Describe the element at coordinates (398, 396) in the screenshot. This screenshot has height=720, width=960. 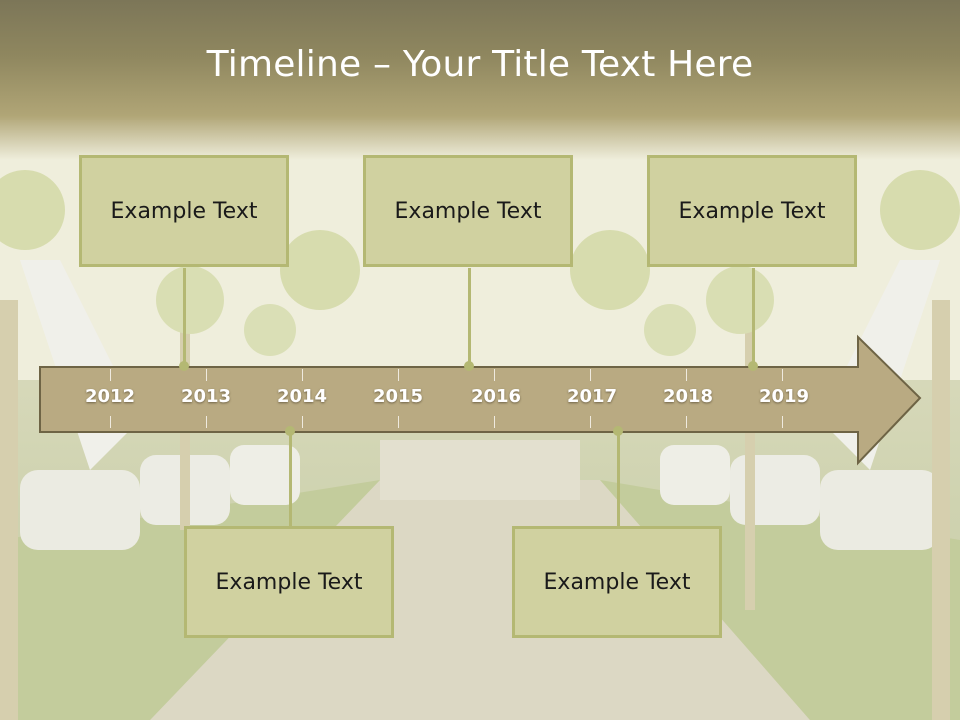
I see `year-label: 2015` at that location.